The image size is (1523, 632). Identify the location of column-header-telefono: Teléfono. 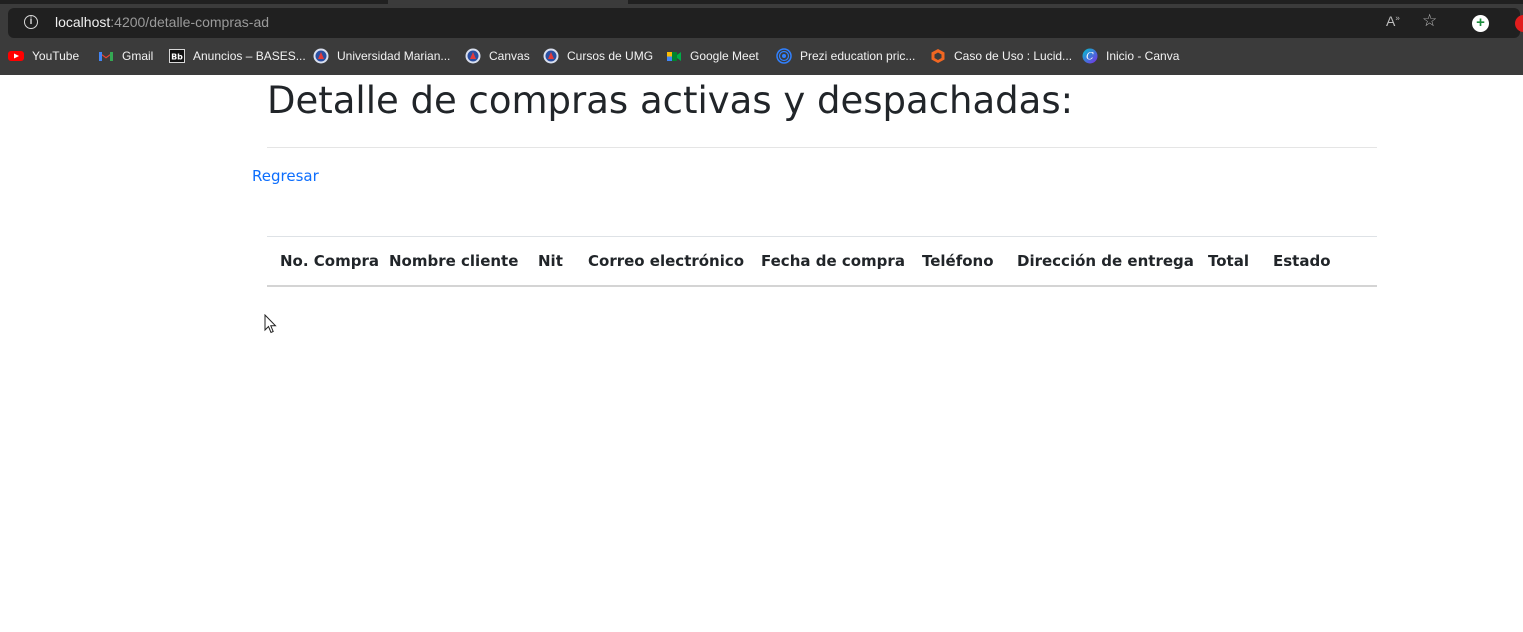
(958, 261).